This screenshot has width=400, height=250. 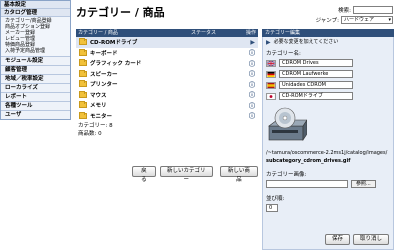 I want to click on image-file-input, so click(x=307, y=184).